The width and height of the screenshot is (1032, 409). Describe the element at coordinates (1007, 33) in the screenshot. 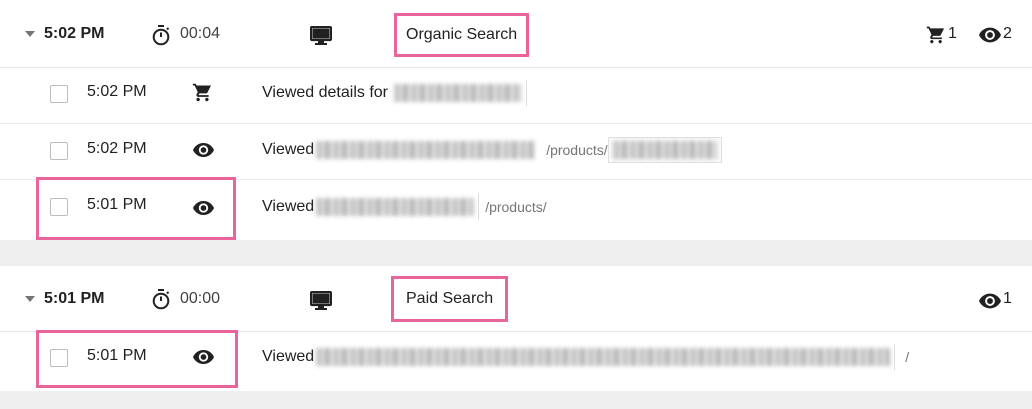

I see `view-count: 2` at that location.